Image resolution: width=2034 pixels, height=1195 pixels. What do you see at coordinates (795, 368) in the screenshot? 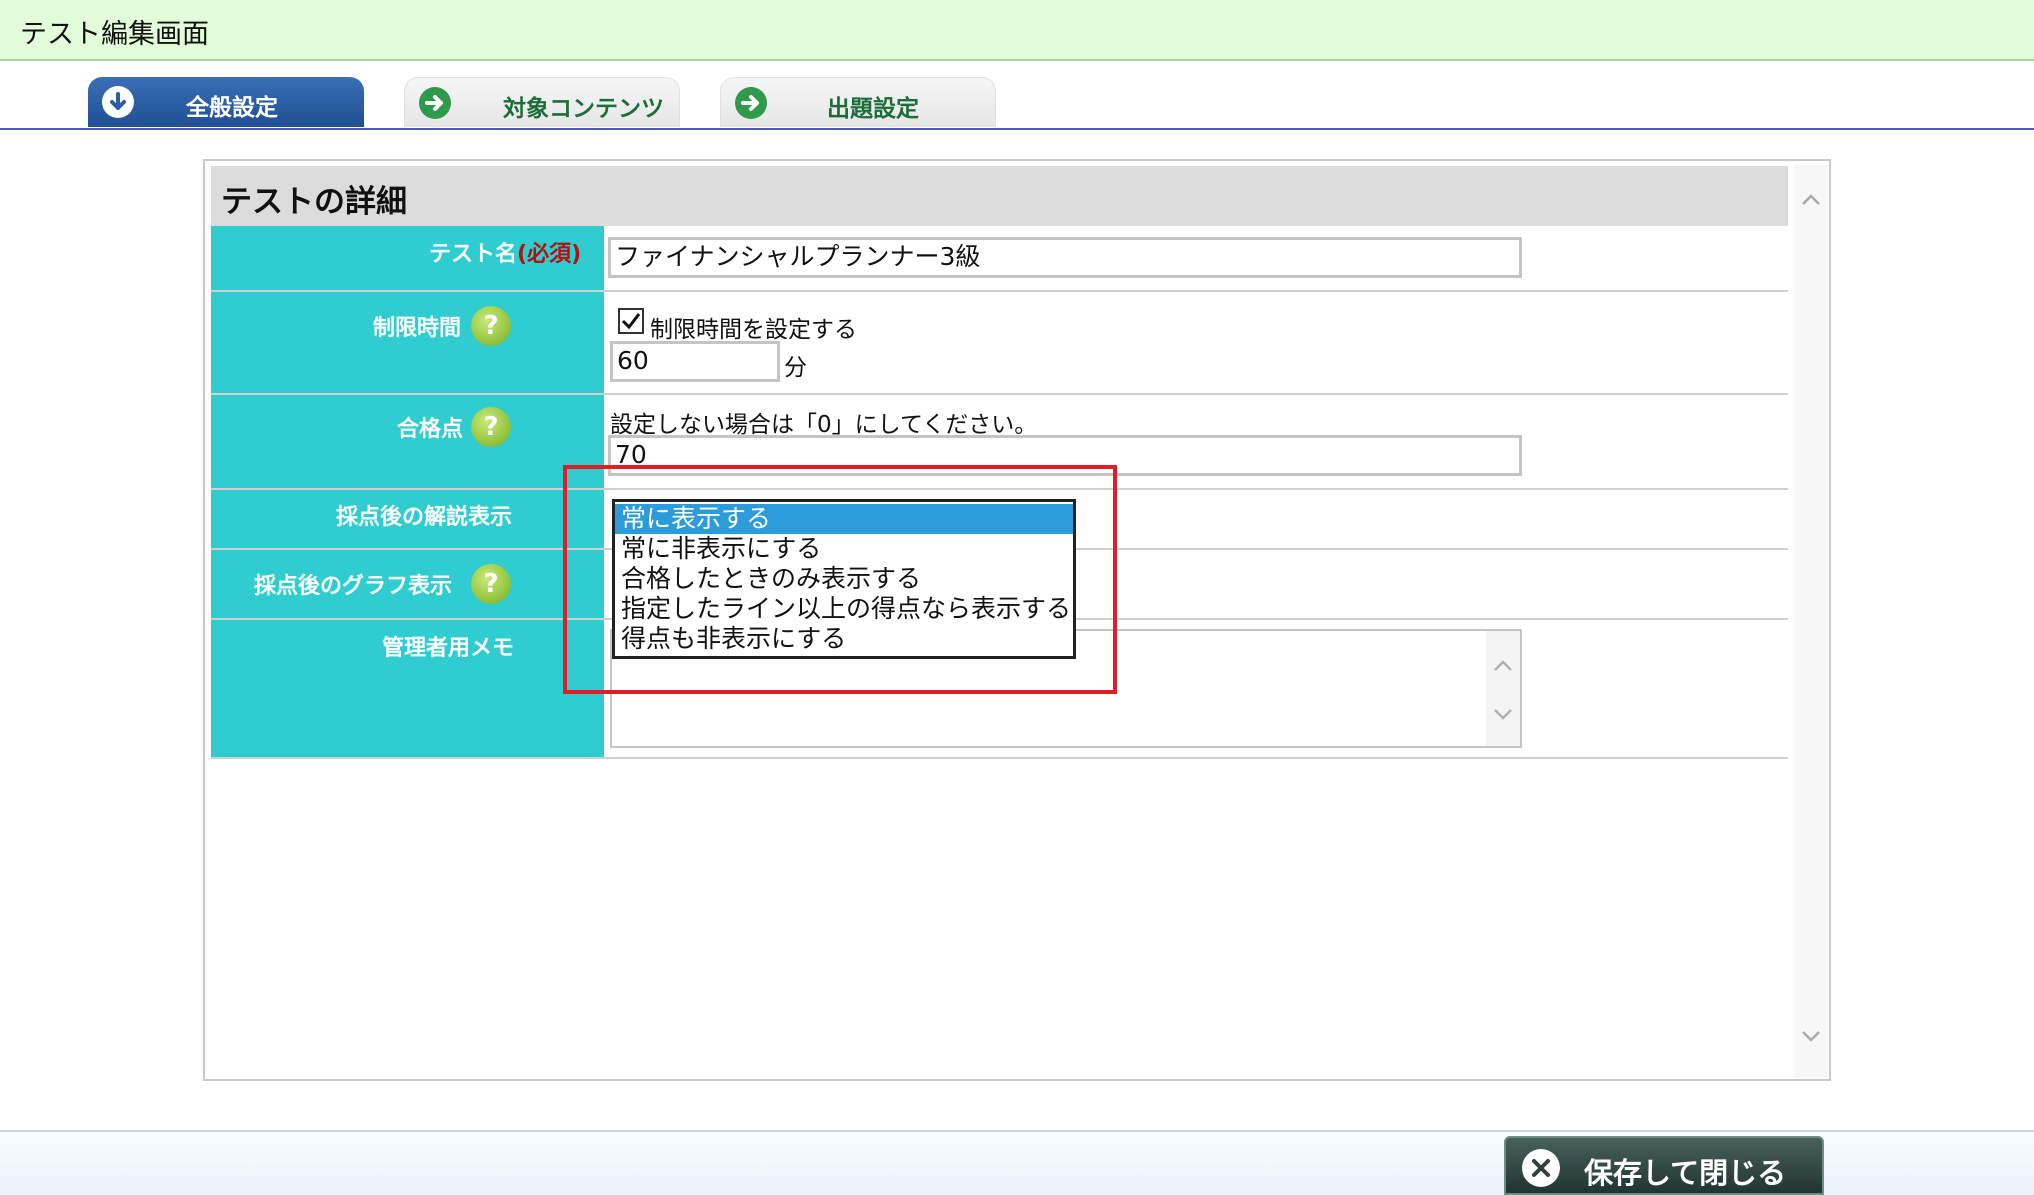
I see `minutes-unit: 分` at bounding box center [795, 368].